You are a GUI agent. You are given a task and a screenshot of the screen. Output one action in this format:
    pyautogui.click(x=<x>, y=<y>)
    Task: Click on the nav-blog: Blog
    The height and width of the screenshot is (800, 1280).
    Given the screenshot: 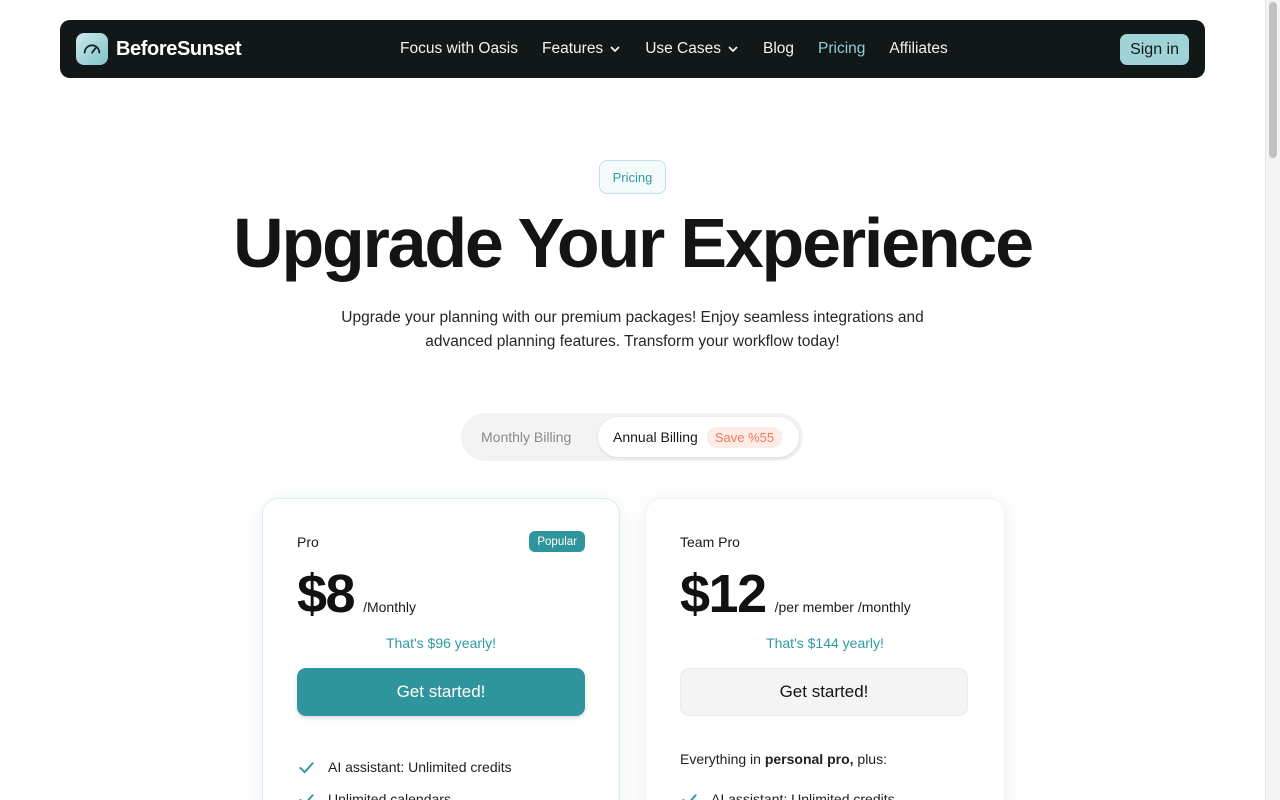 What is the action you would take?
    pyautogui.click(x=778, y=49)
    